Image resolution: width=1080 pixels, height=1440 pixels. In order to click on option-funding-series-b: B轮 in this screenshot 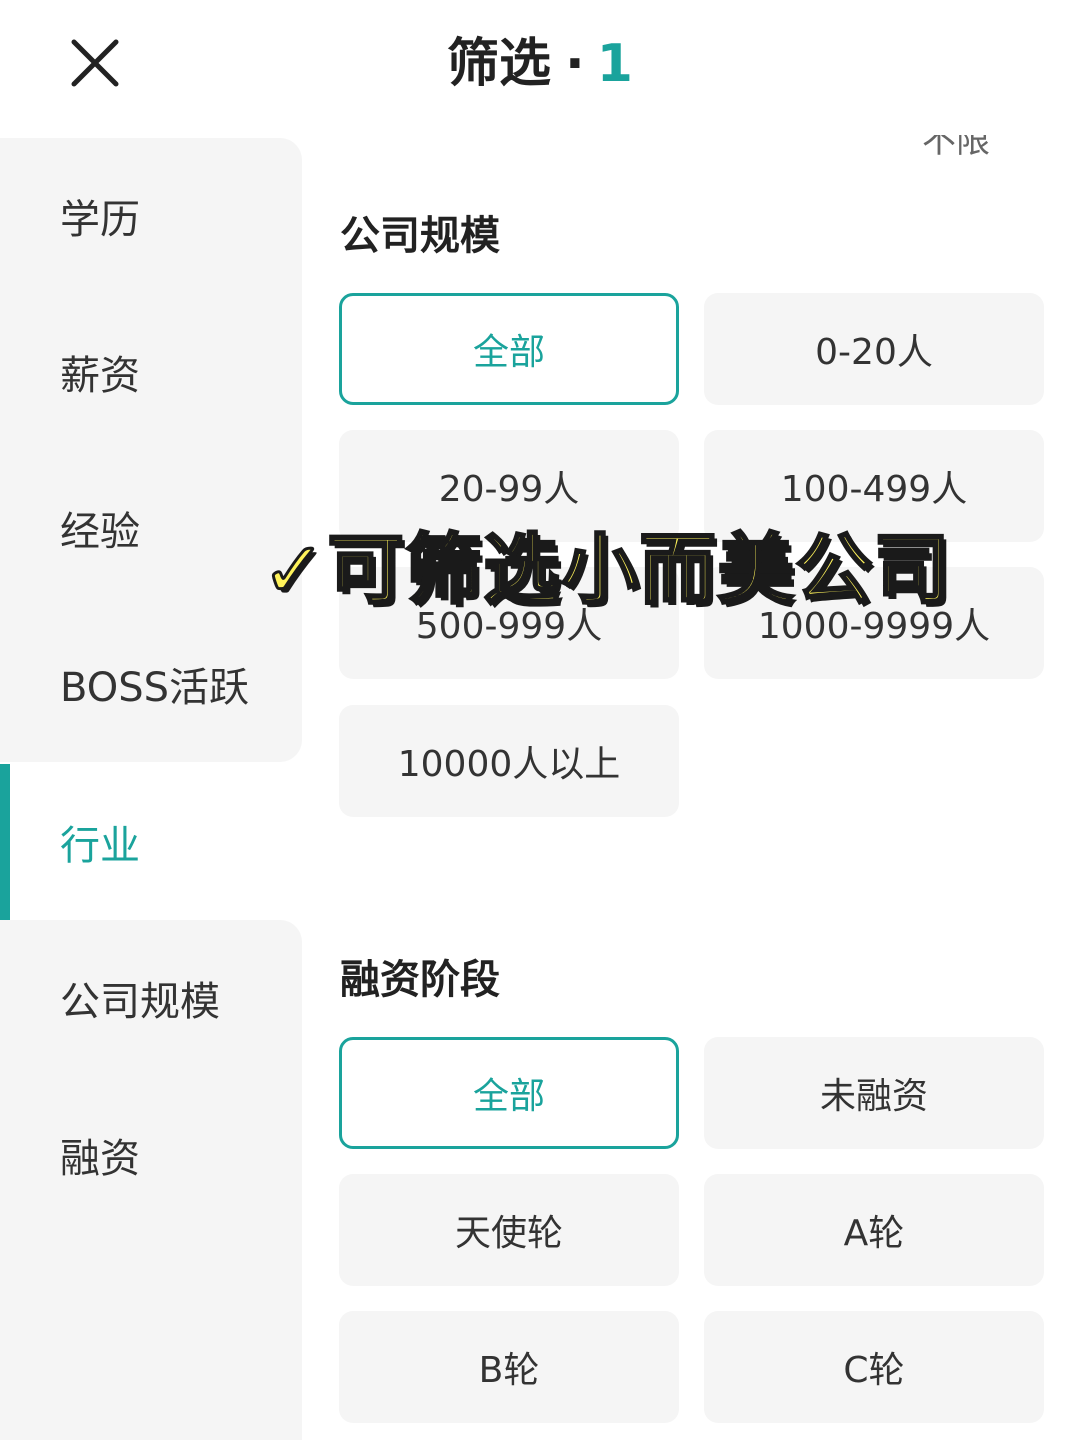, I will do `click(509, 1367)`.